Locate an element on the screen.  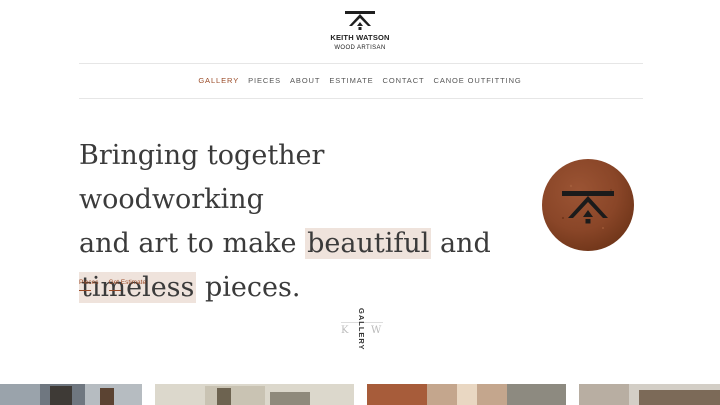
brand-name: KEITH WATSON is located at coordinates (360, 37).